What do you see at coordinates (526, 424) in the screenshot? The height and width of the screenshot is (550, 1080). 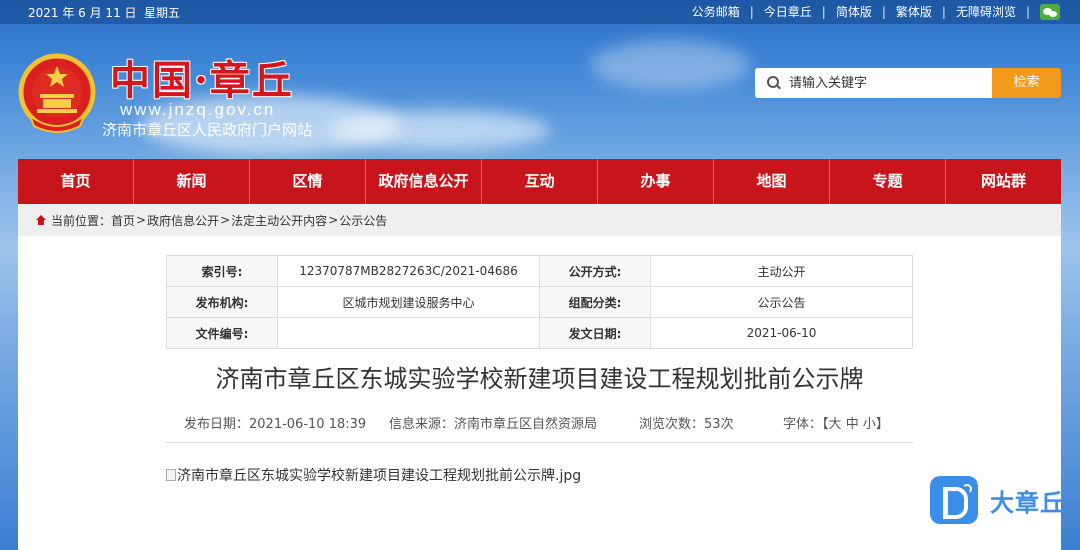 I see `info-source-value: 济南市章丘区自然资源局` at bounding box center [526, 424].